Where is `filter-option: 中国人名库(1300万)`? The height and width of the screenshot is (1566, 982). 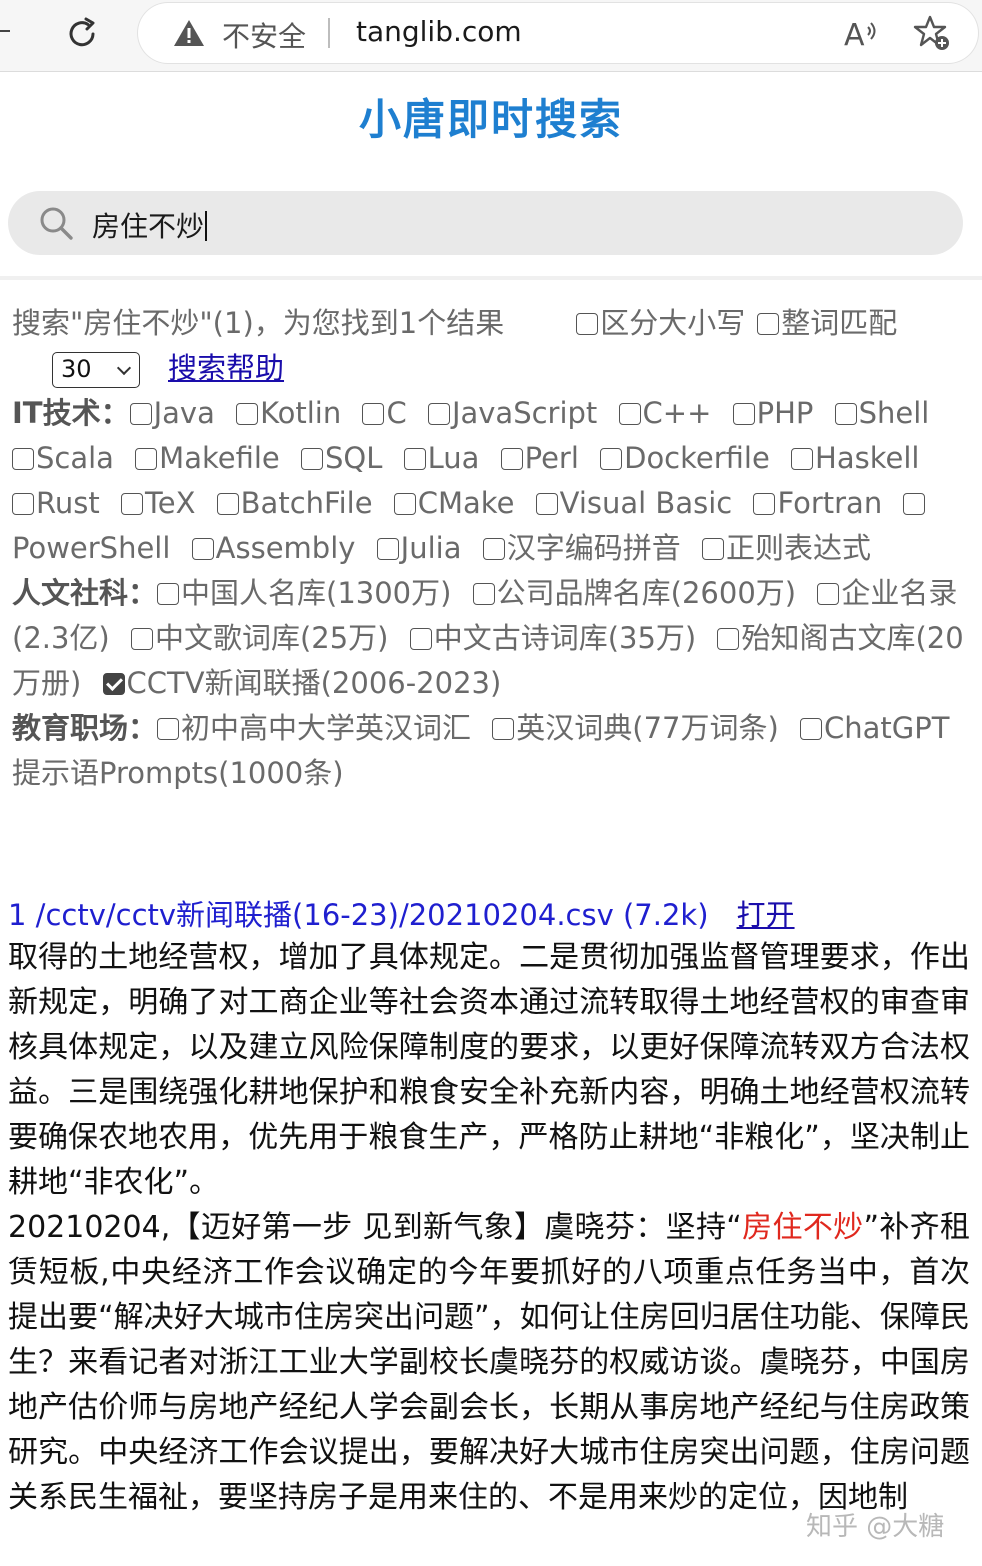
filter-option: 中国人名库(1300万) is located at coordinates (304, 593).